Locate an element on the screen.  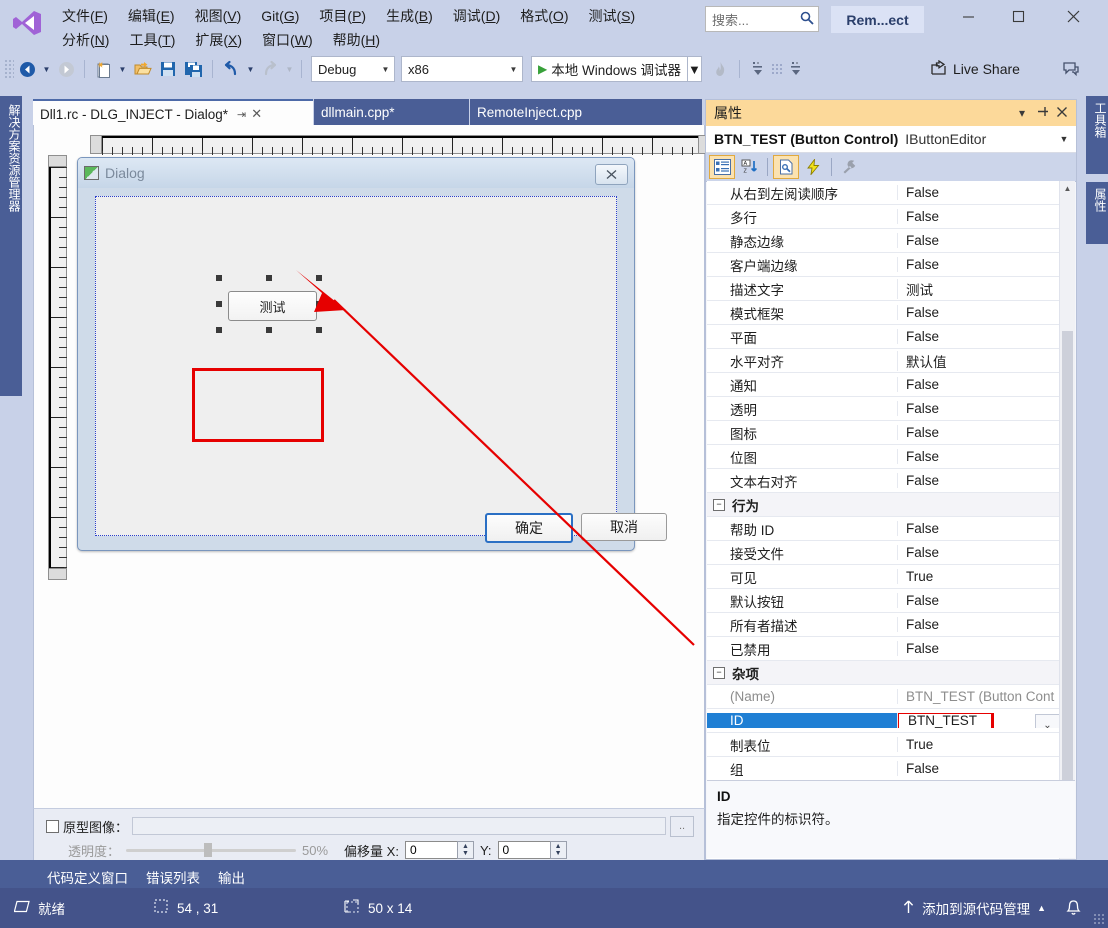
window-close-button is located at coordinates (1073, 16).